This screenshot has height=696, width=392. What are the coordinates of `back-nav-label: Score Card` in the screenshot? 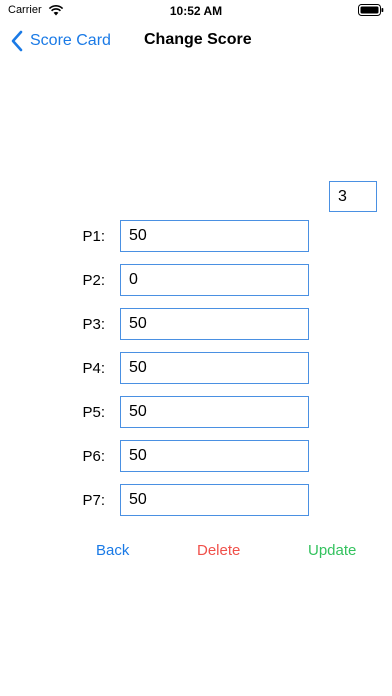 It's located at (70, 40).